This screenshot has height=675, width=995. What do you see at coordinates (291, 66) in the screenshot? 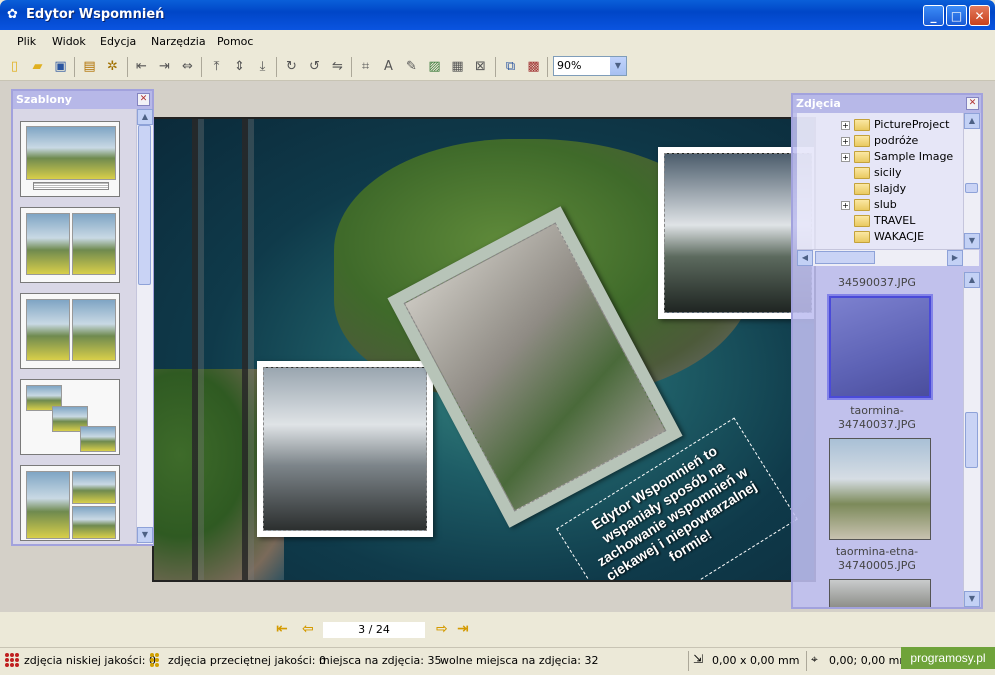
I see `rotate-right-icon: ↻` at bounding box center [291, 66].